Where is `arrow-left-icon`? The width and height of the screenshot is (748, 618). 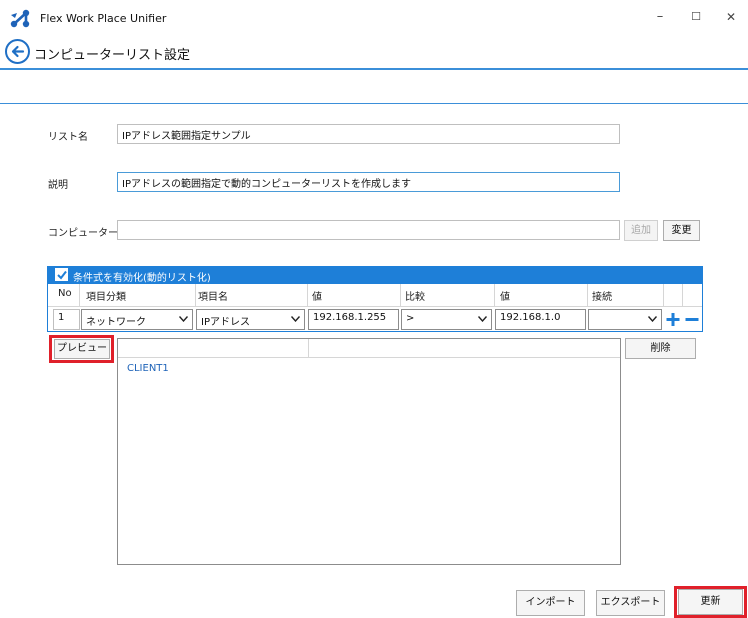
arrow-left-icon is located at coordinates (18, 51).